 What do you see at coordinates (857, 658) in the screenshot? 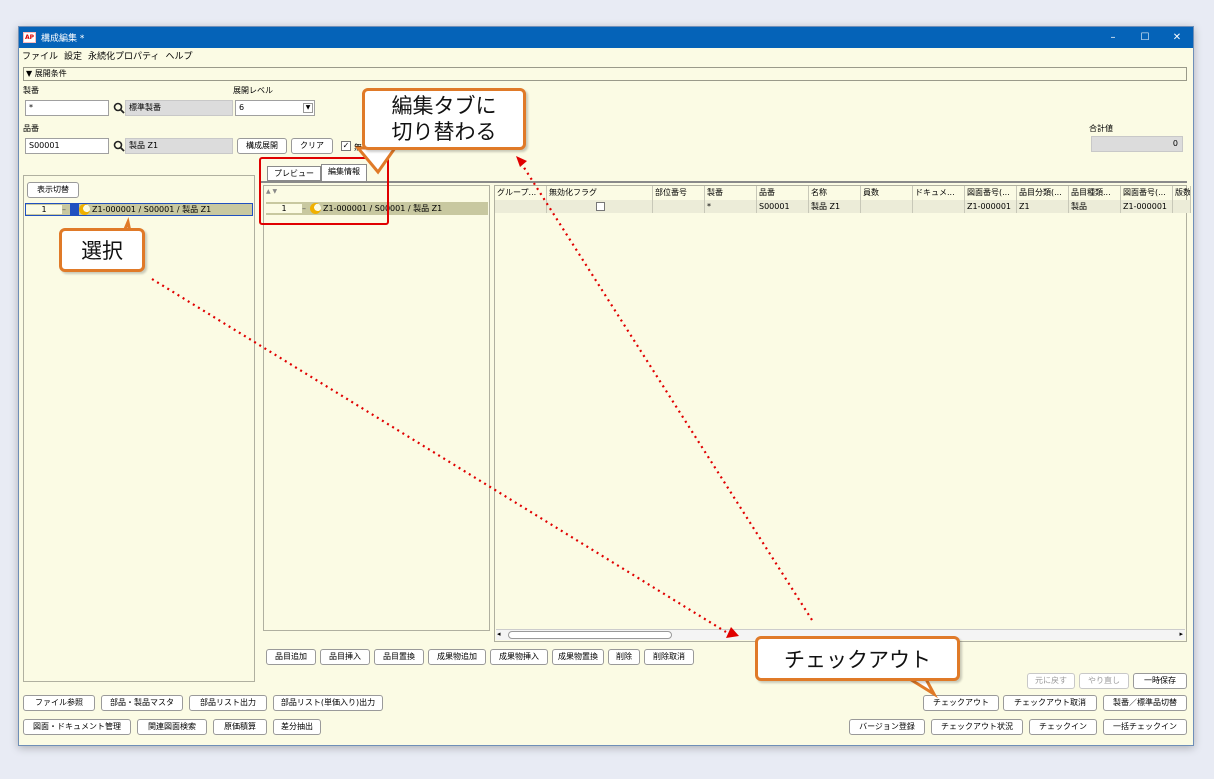
I see `callout-checkout: チェックアウト` at bounding box center [857, 658].